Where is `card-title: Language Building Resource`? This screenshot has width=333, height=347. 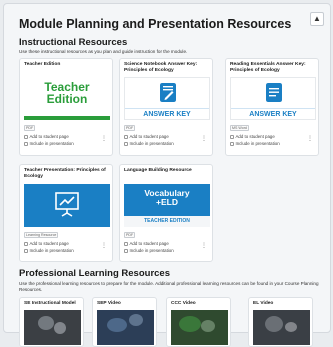
card-title: Language Building Resource is located at coordinates (158, 170).